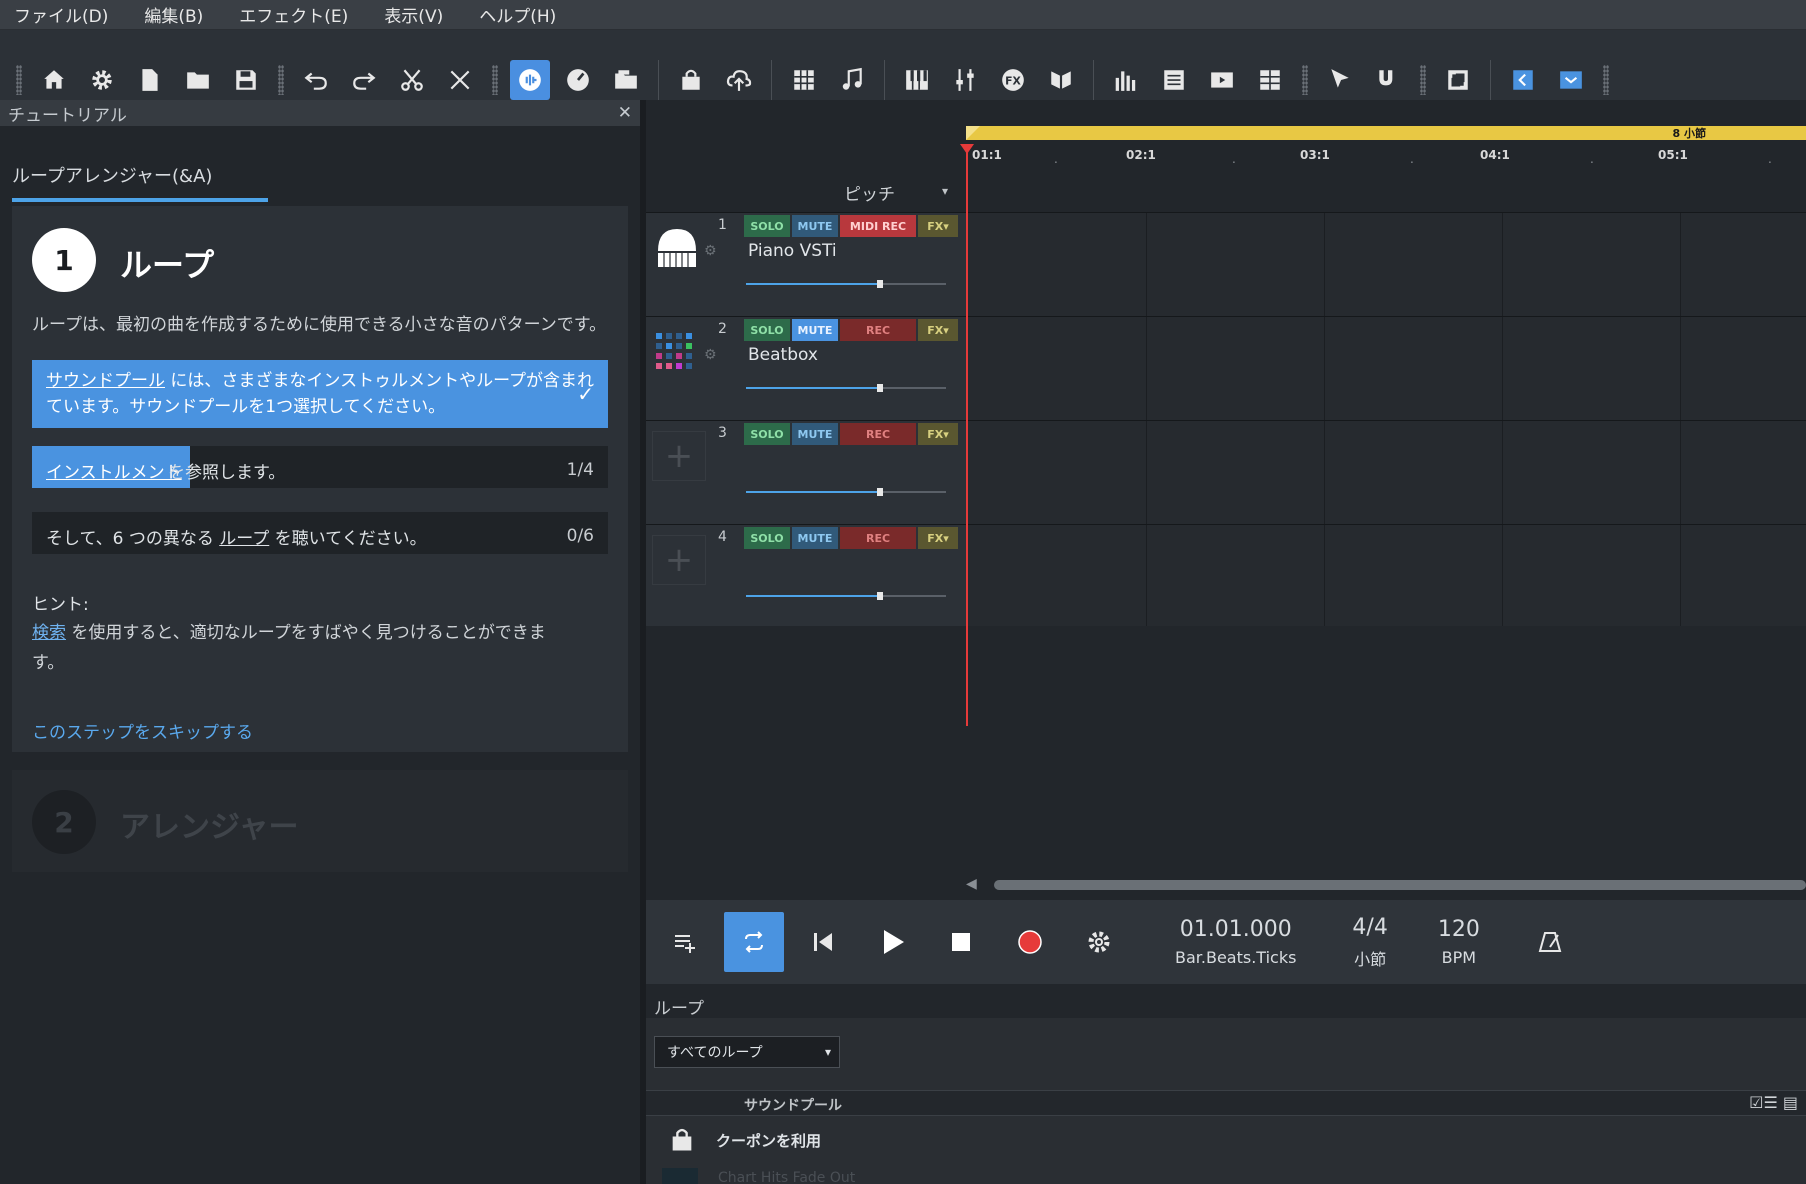 The height and width of the screenshot is (1184, 1806). Describe the element at coordinates (917, 80) in the screenshot. I see `piano-keys-icon` at that location.